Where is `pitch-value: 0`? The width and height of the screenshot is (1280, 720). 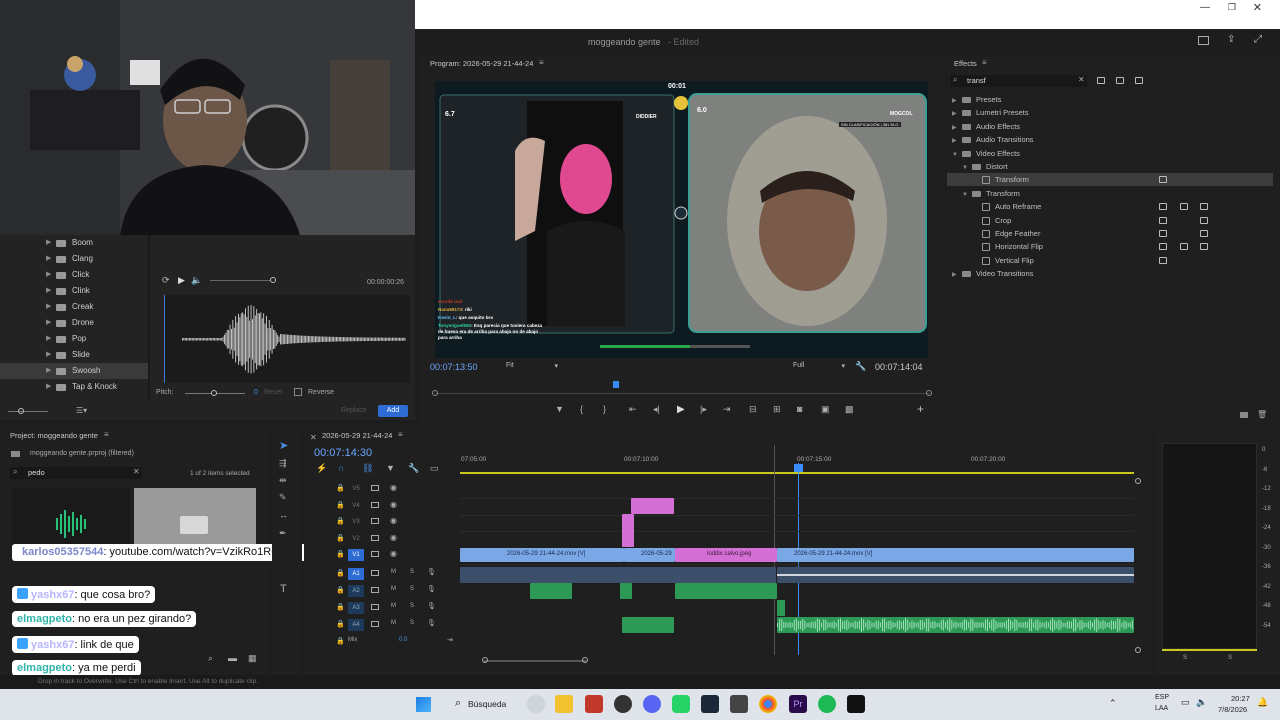 pitch-value: 0 is located at coordinates (256, 392).